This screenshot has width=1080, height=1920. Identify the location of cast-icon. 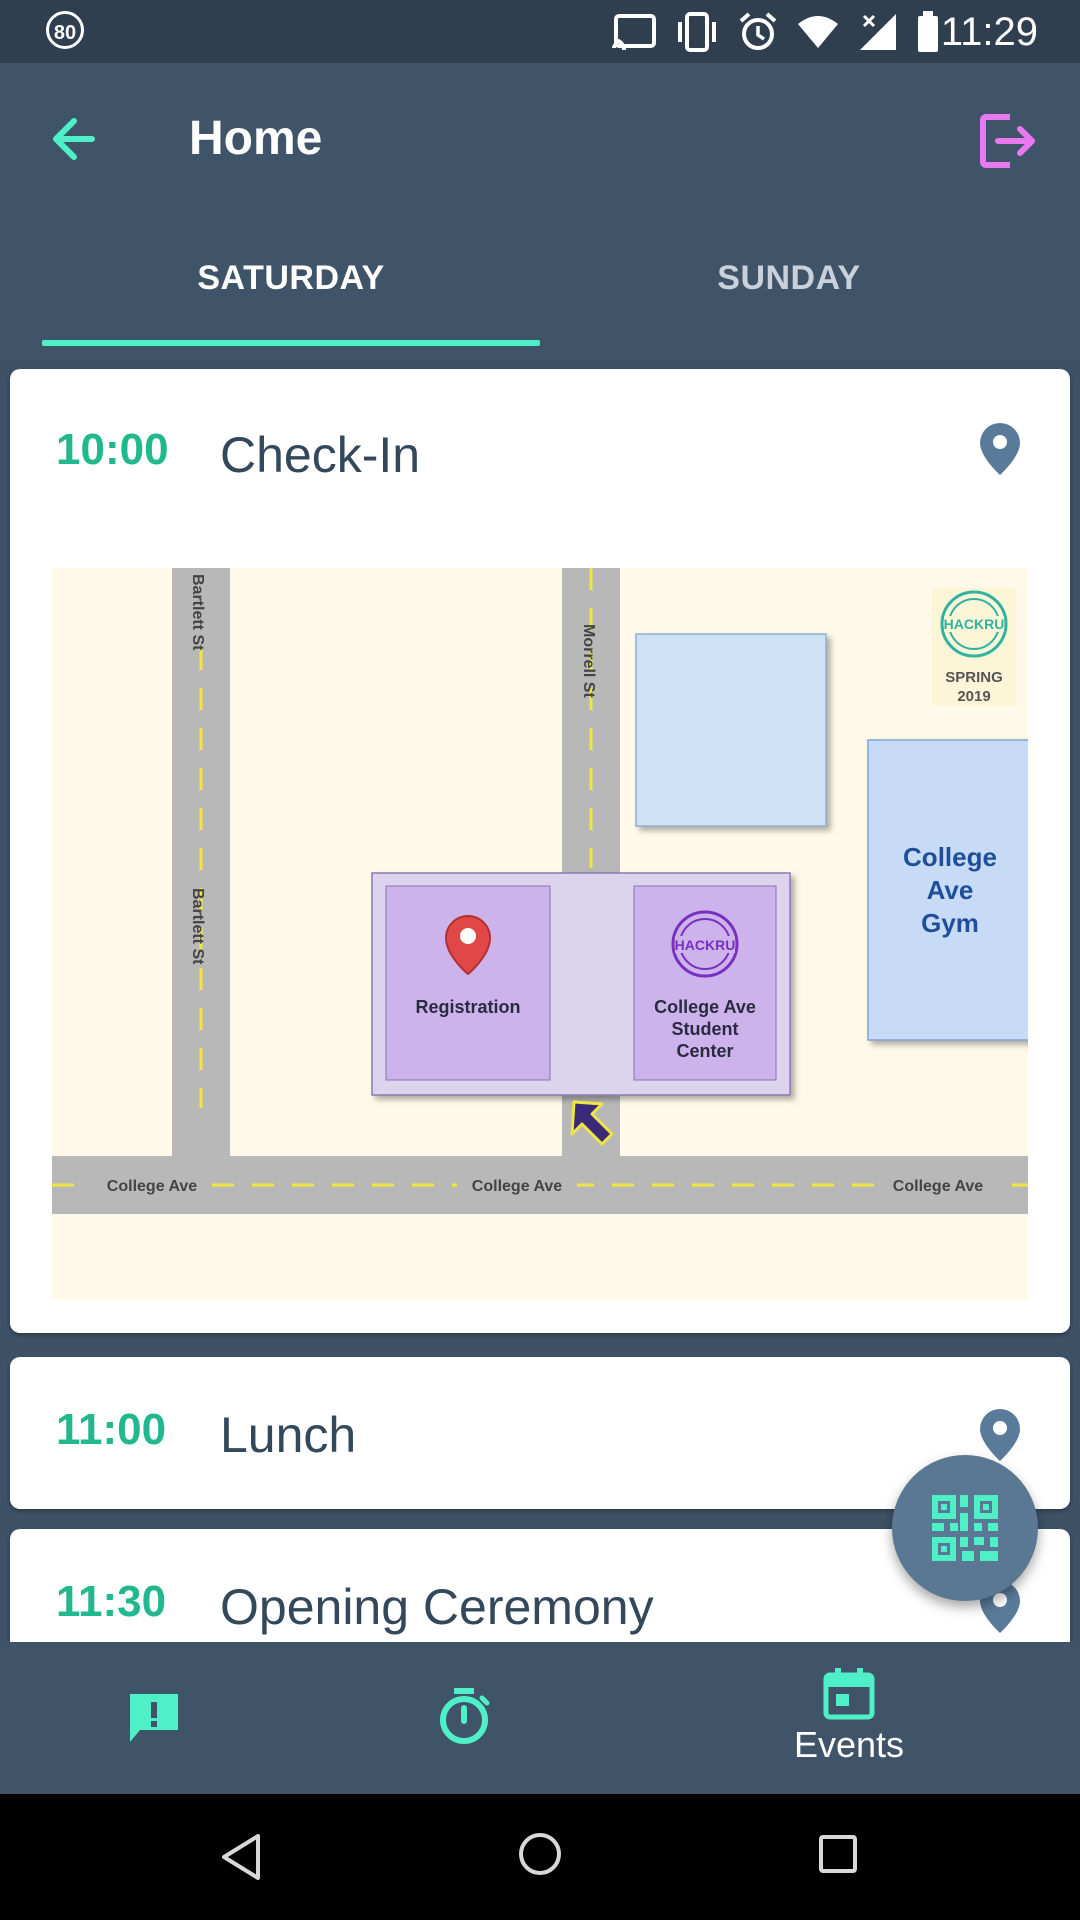
(634, 32).